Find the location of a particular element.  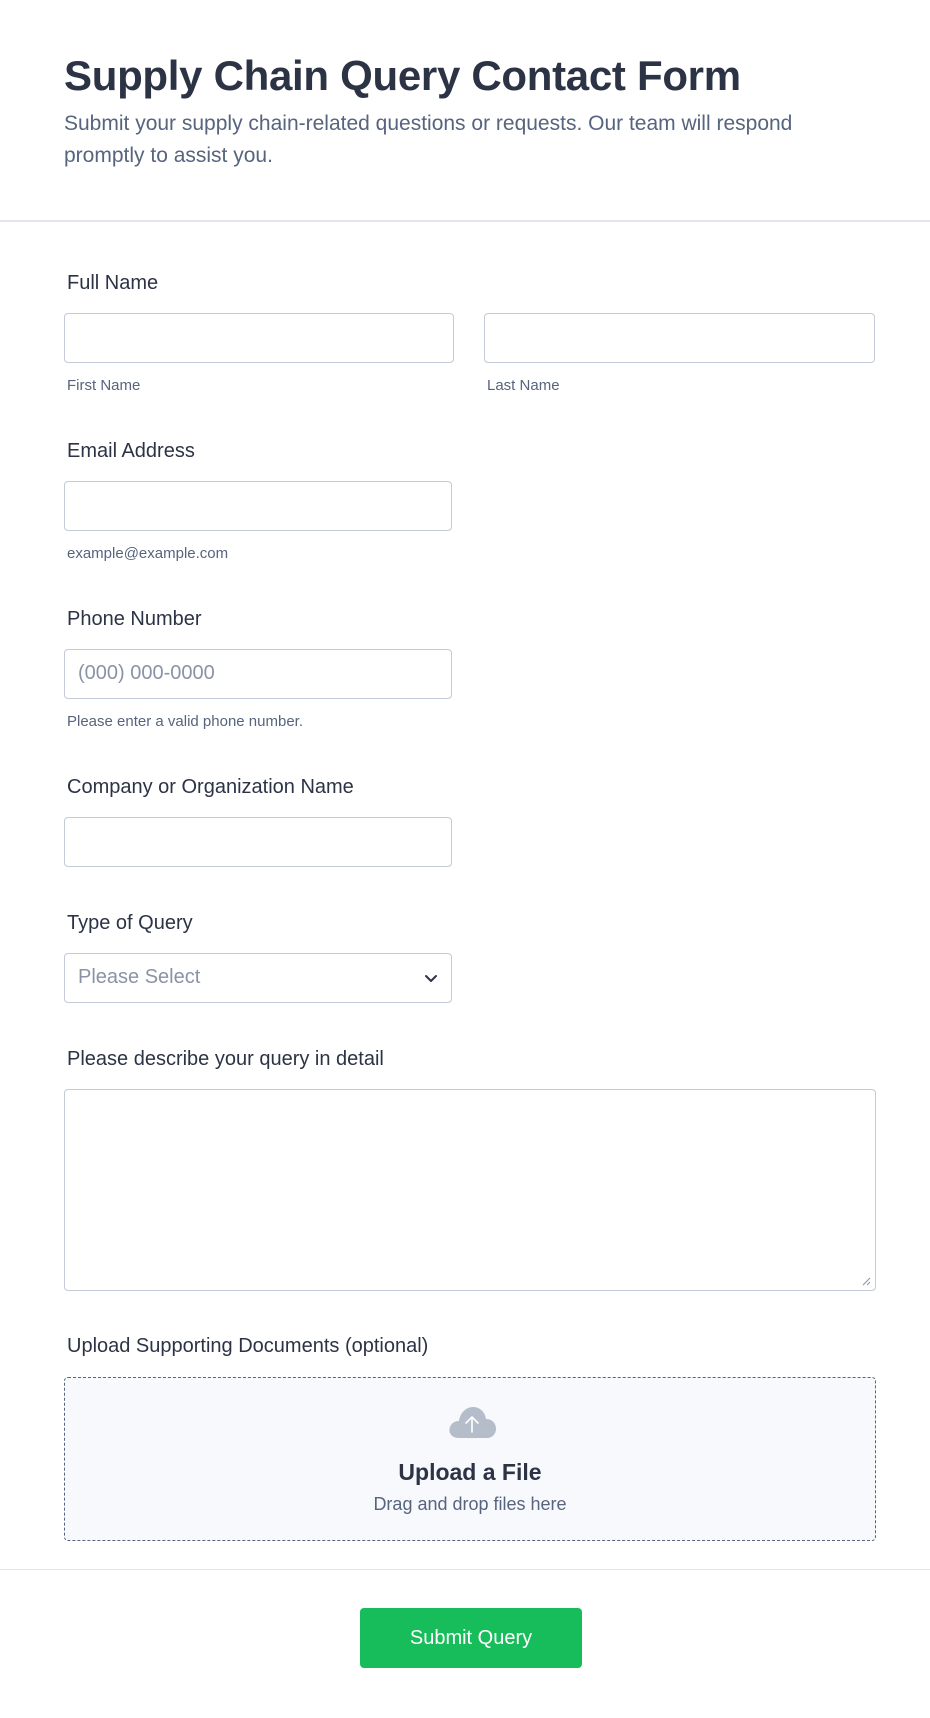

phone-input: (000) 000-0000 is located at coordinates (258, 674).